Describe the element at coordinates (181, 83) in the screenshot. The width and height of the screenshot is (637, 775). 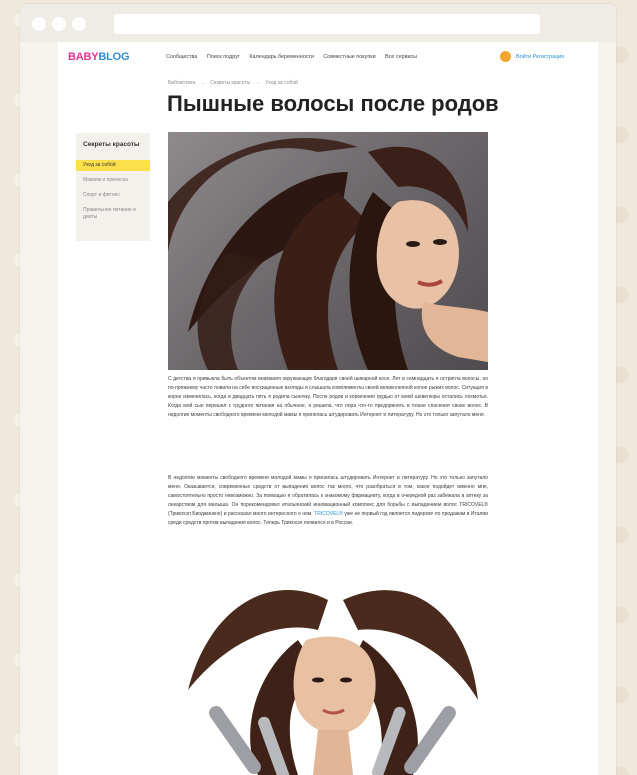
I see `breadcrumb-item-library: Библиотека` at that location.